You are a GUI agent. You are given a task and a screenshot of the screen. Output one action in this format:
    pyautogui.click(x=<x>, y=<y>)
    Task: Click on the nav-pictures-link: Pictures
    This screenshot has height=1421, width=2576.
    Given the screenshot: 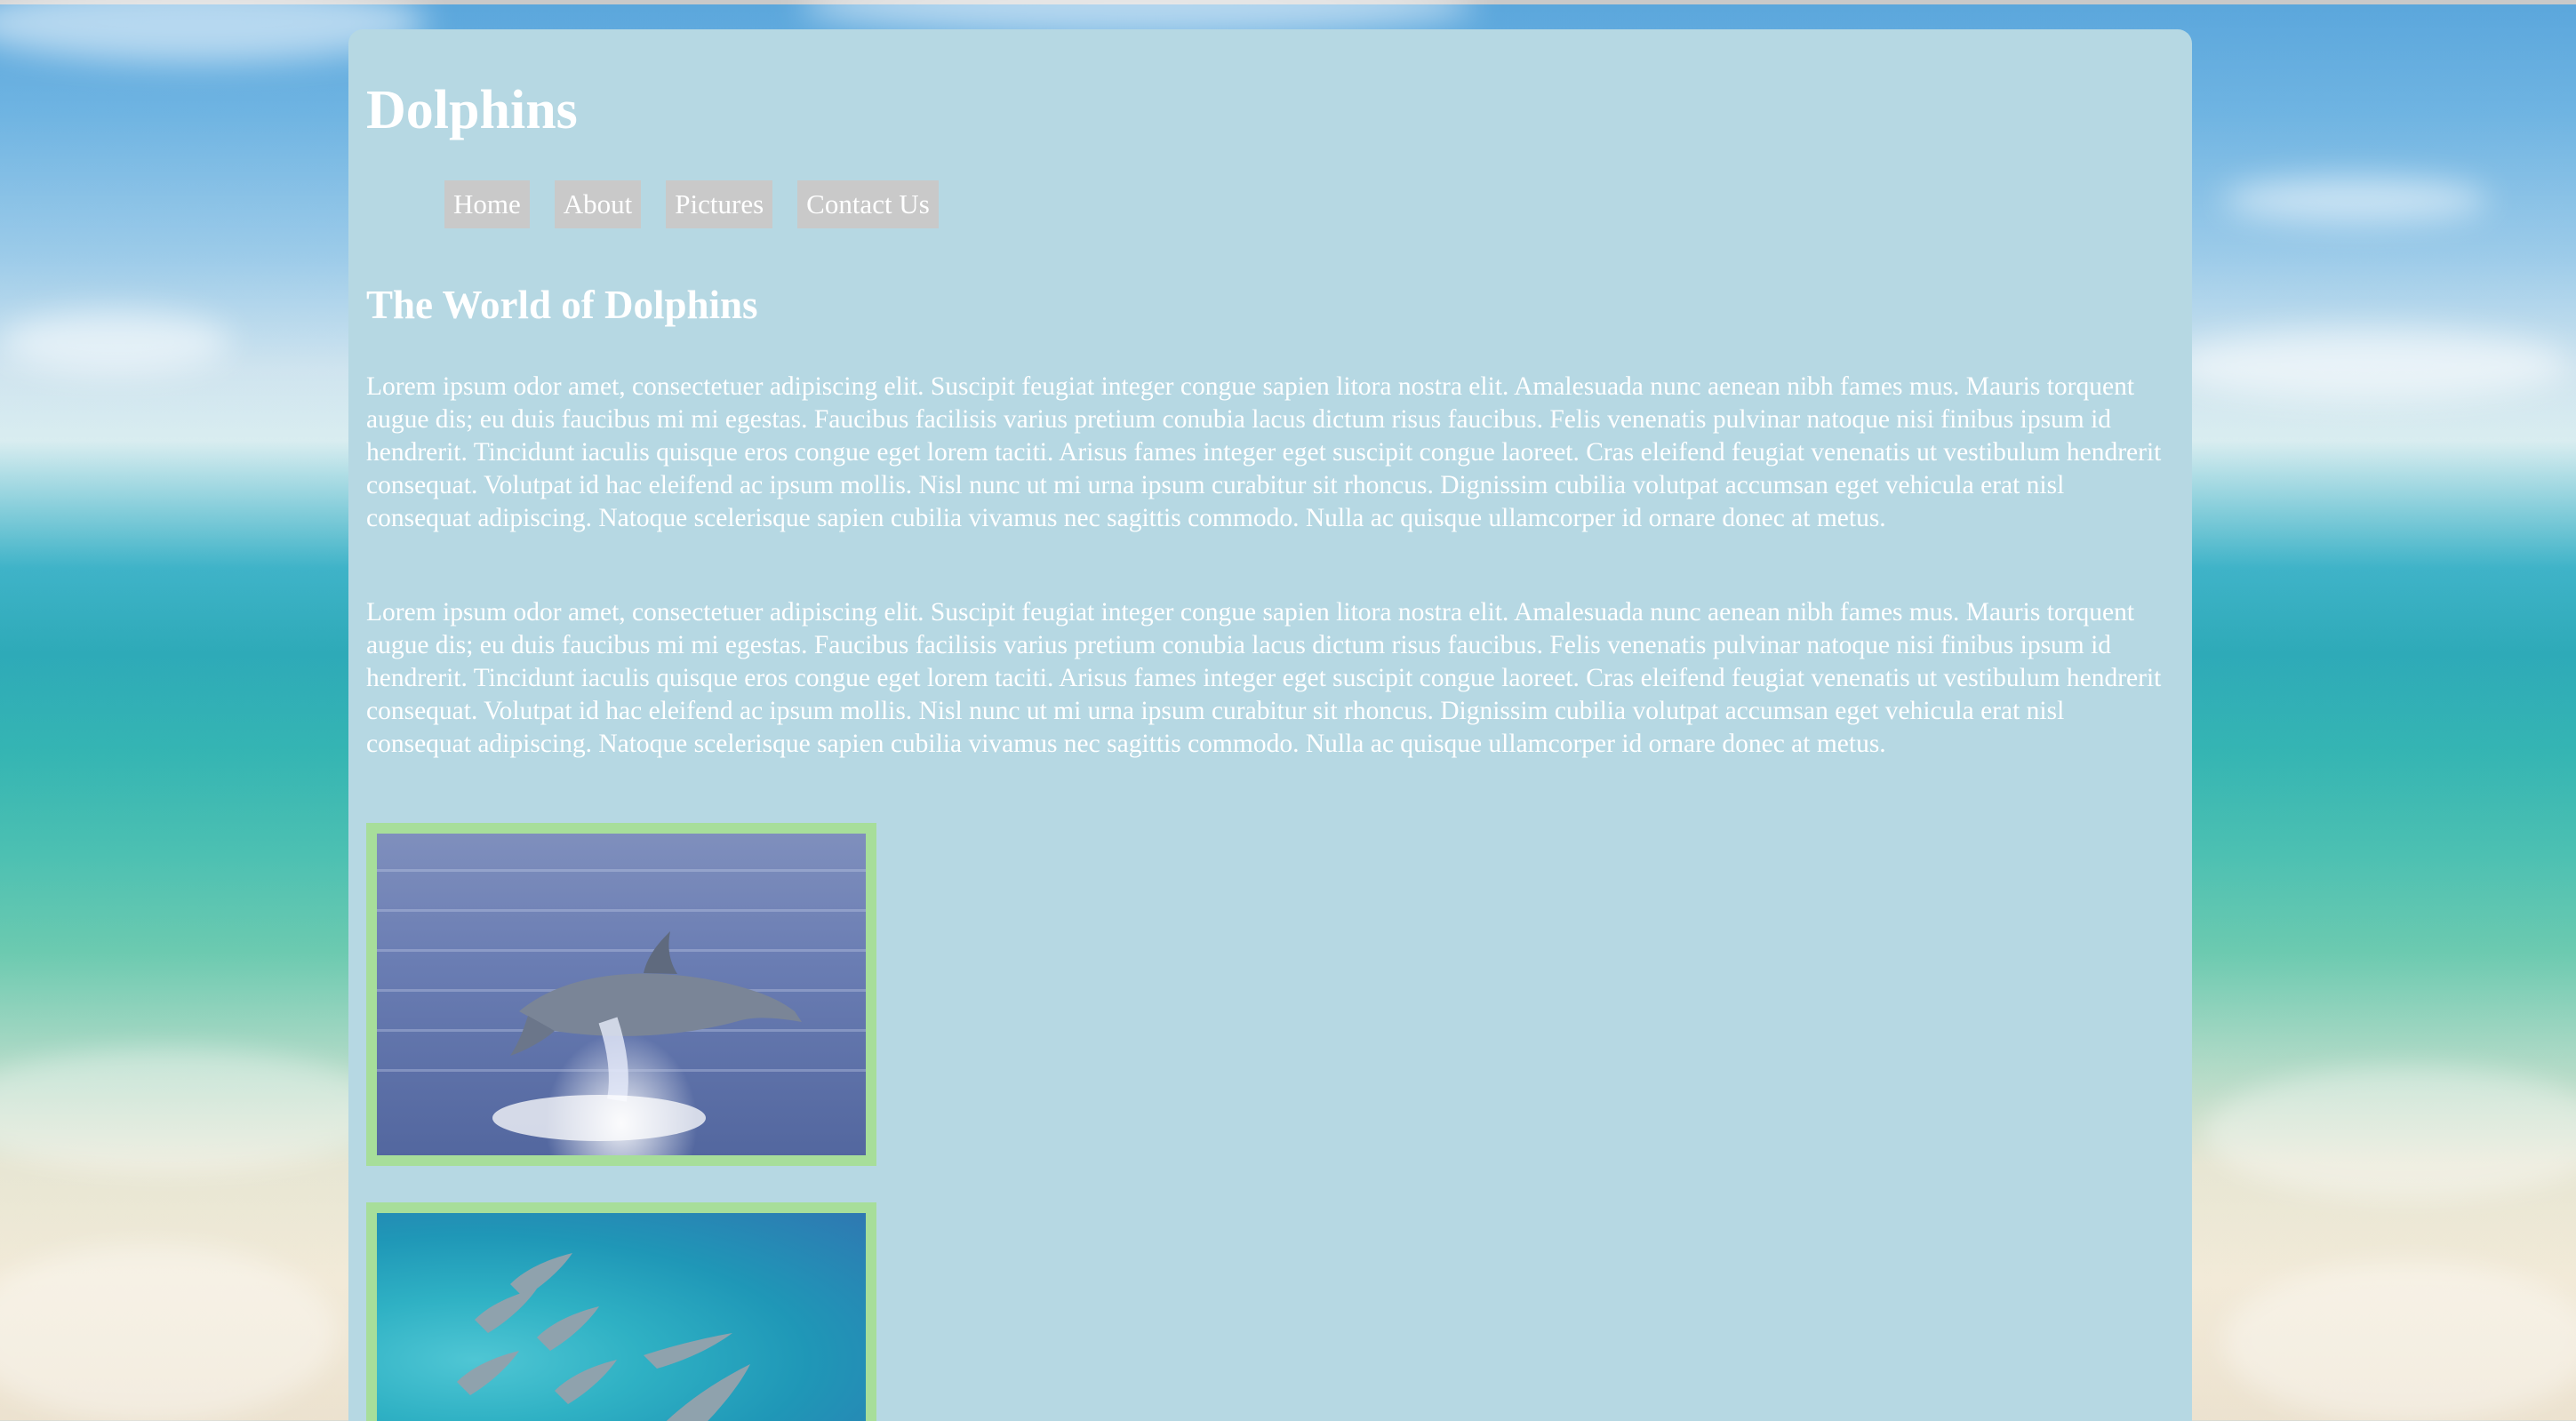 What is the action you would take?
    pyautogui.click(x=719, y=204)
    